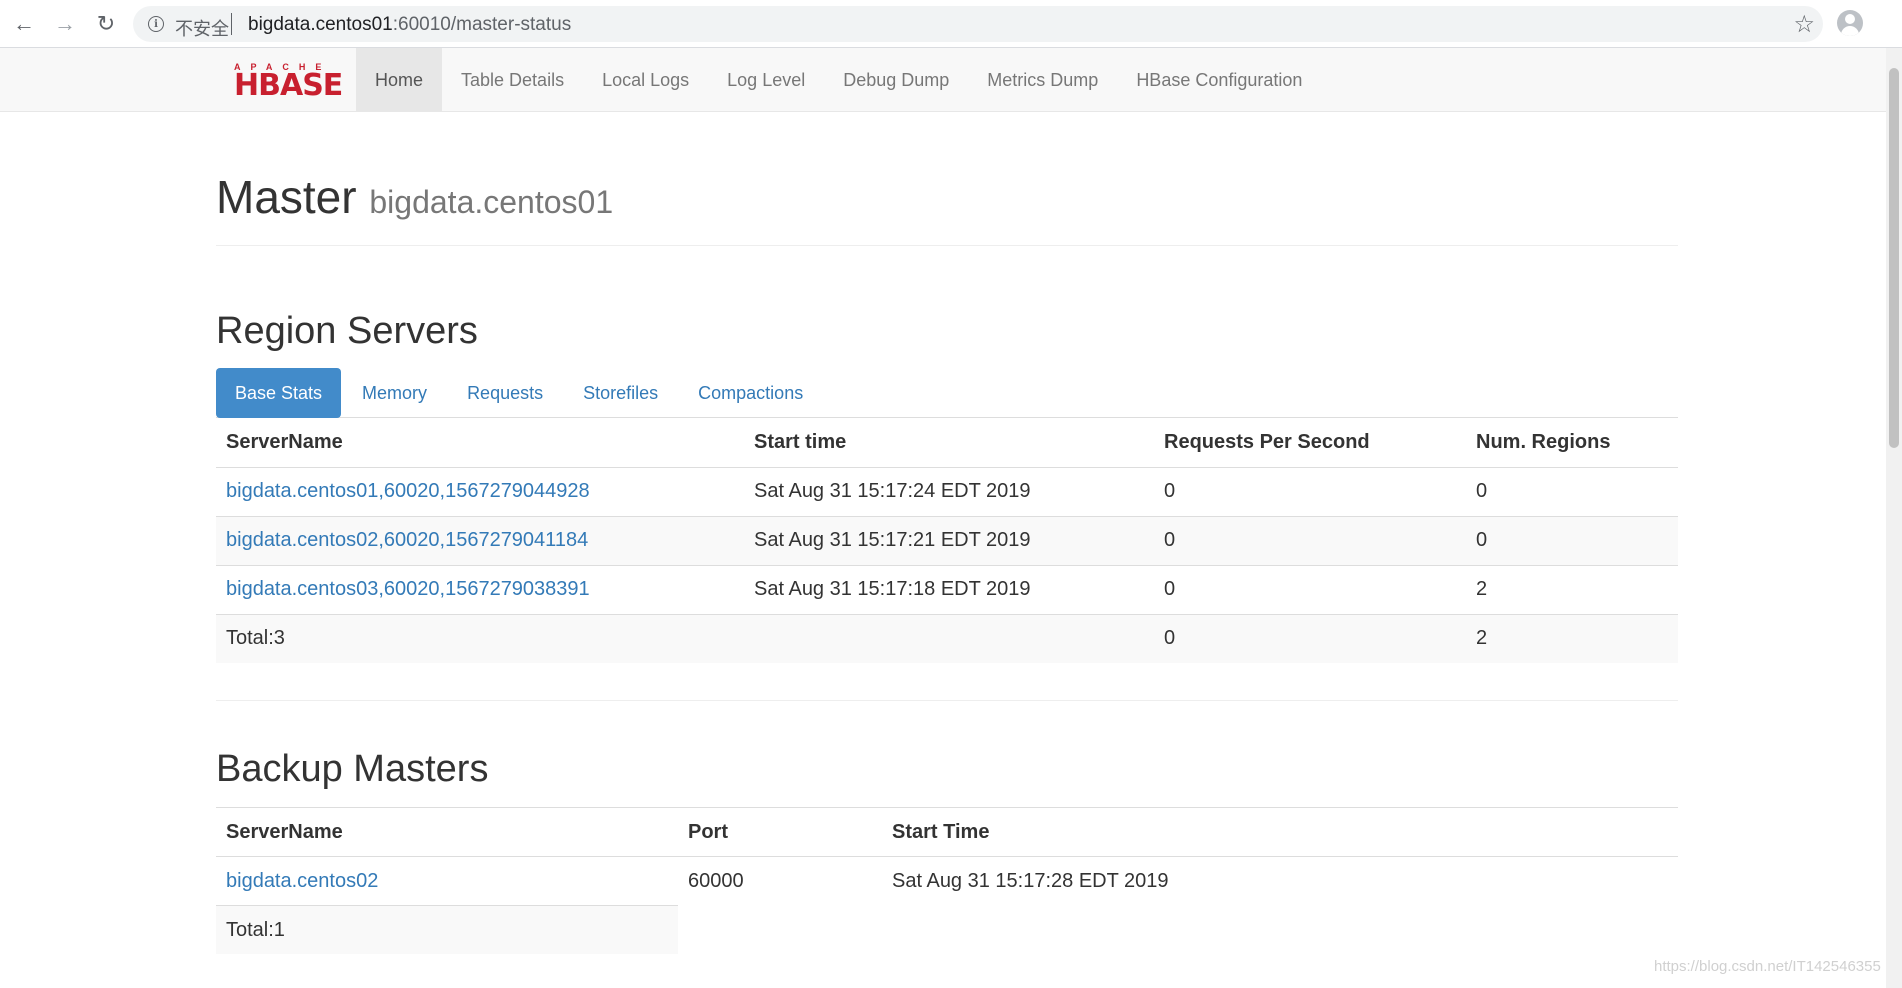 This screenshot has height=988, width=1902. I want to click on total-empty-cell, so click(949, 638).